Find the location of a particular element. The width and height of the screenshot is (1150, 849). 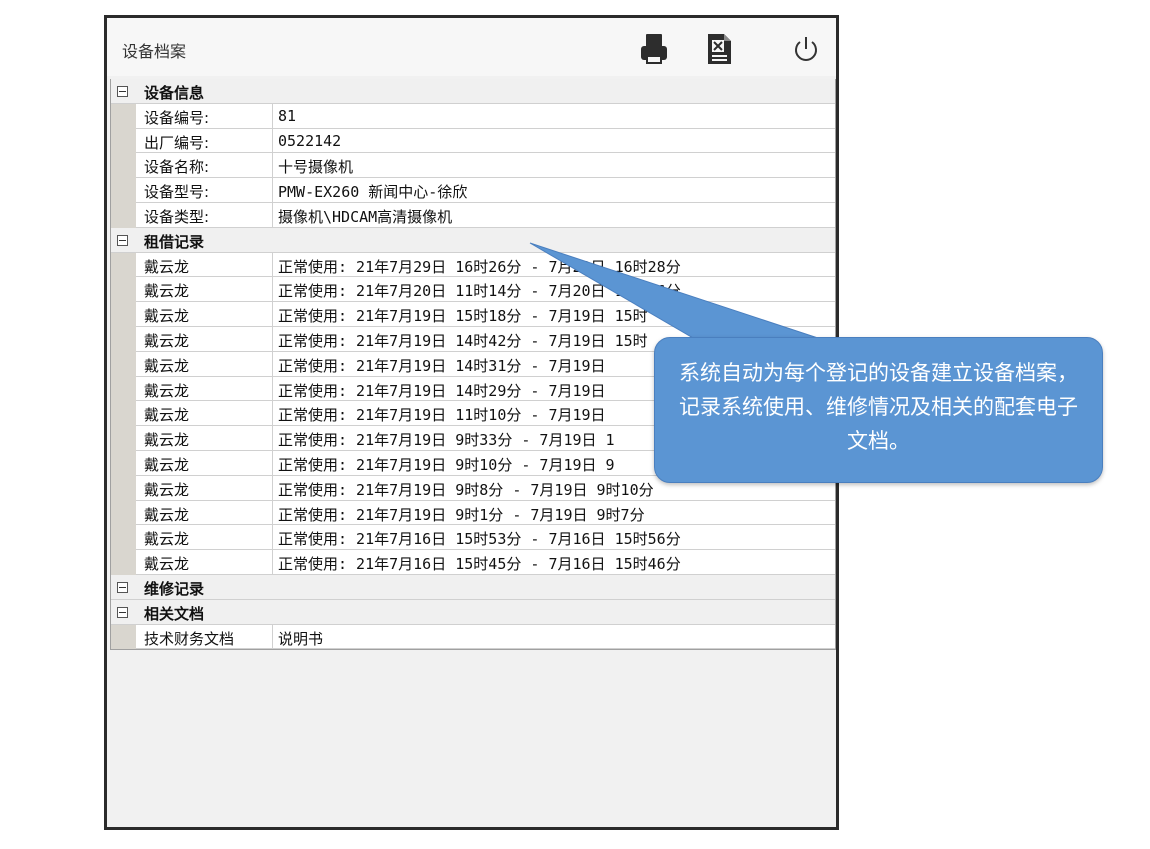

property-value-cell: 十号摄像机 is located at coordinates (554, 166).